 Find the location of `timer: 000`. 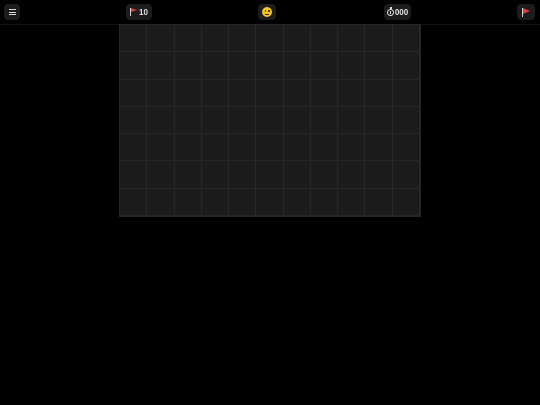

timer: 000 is located at coordinates (397, 12).